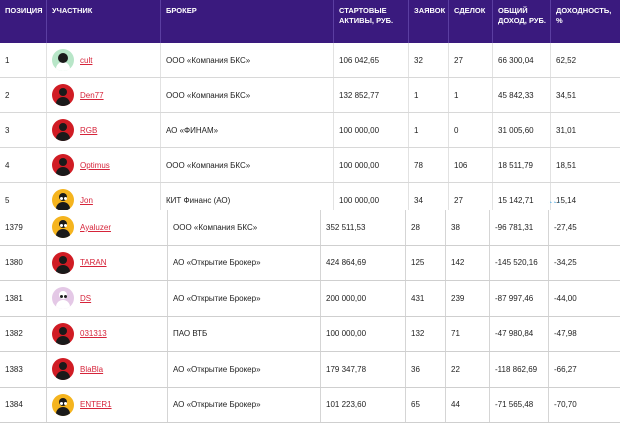 The image size is (620, 424). What do you see at coordinates (86, 200) in the screenshot?
I see `participant-link: Jon` at bounding box center [86, 200].